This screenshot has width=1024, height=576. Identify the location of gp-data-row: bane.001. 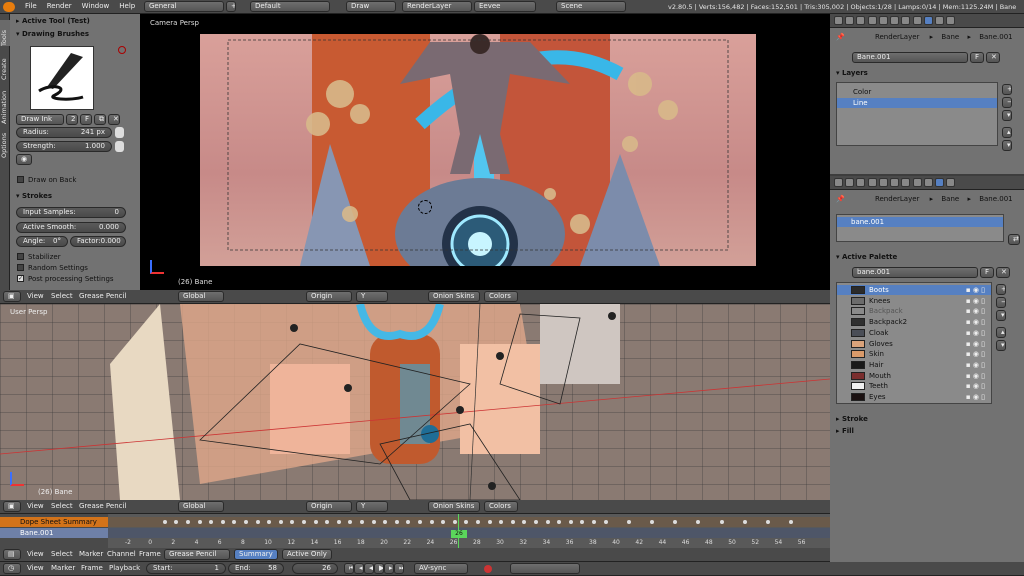
(920, 222).